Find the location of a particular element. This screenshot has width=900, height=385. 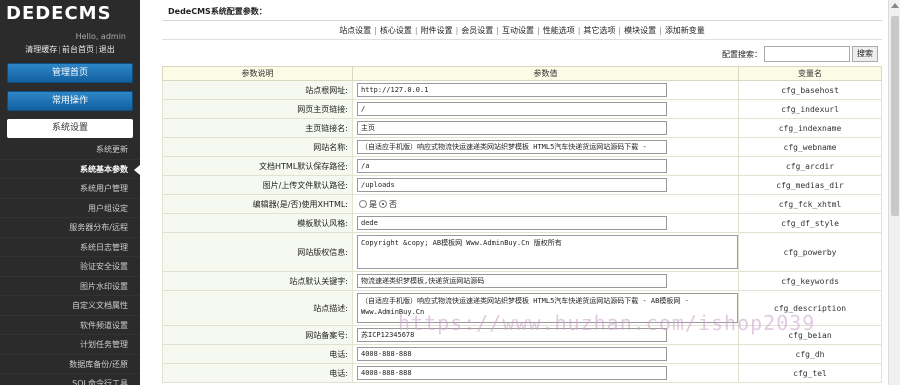

table-row: 主页链接名: 主页 cfg_indexname is located at coordinates (522, 128).